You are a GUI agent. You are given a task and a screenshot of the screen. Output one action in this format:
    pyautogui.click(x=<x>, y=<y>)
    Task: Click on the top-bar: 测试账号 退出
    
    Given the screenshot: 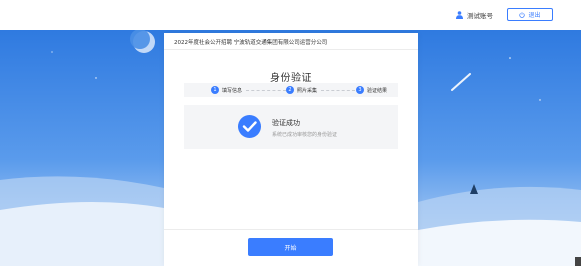 What is the action you would take?
    pyautogui.click(x=290, y=15)
    